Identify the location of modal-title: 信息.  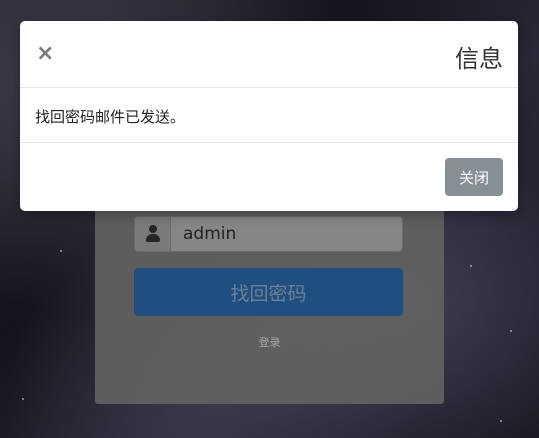
(479, 59).